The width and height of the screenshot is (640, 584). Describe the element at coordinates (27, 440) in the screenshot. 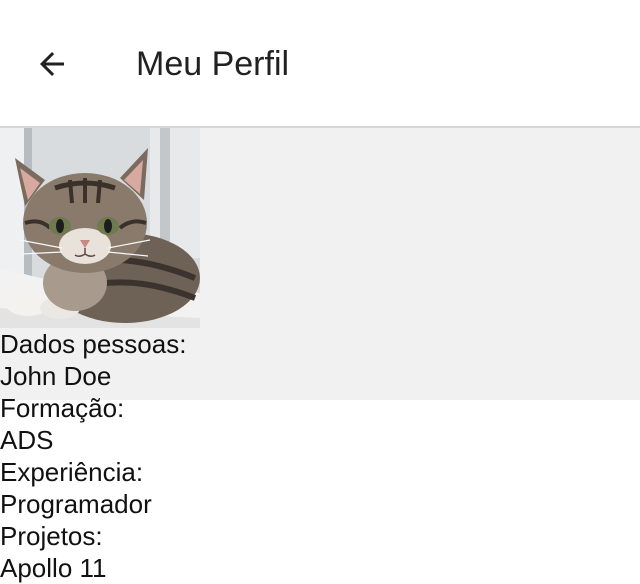

I see `education-value: ADS` at that location.